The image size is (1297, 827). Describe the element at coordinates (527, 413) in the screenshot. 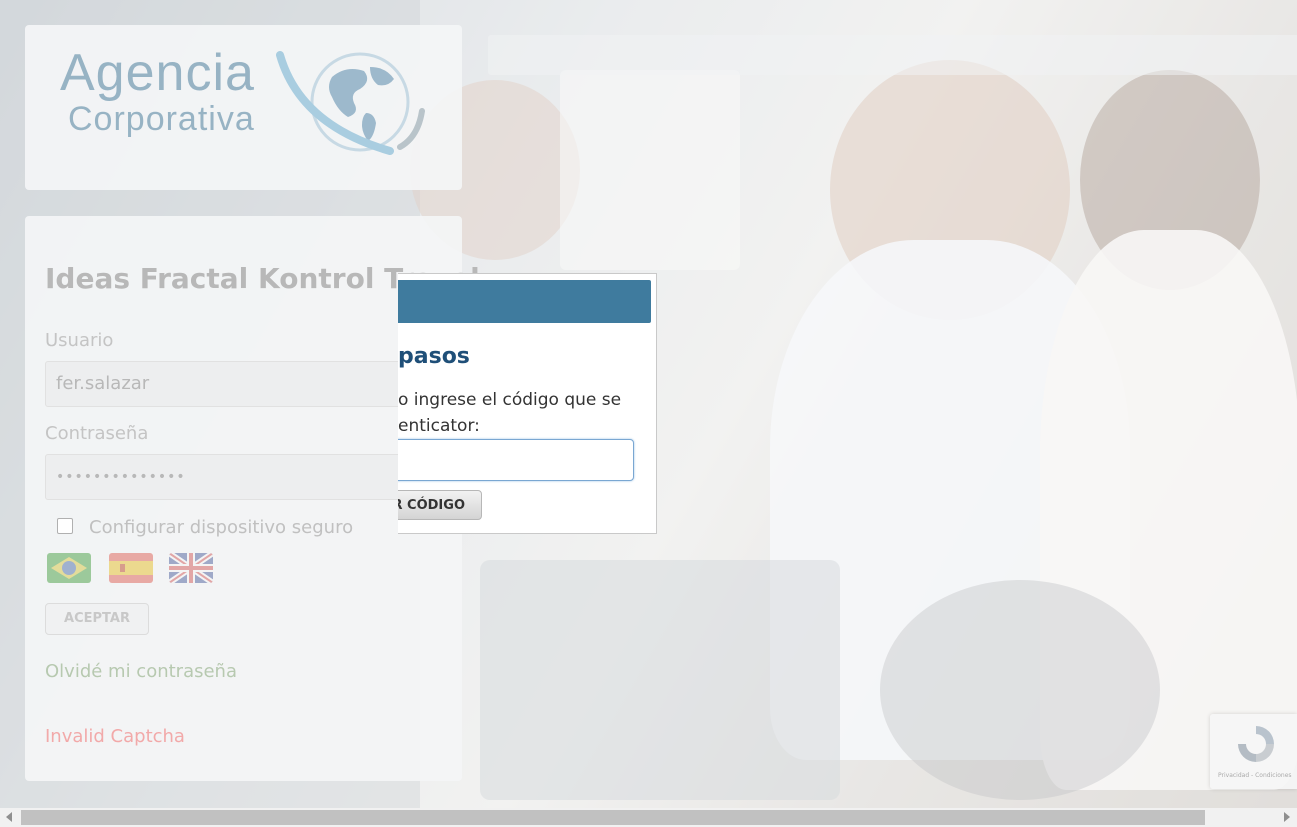

I see `modal-instructions: o ingrese el código que se enticator:` at that location.